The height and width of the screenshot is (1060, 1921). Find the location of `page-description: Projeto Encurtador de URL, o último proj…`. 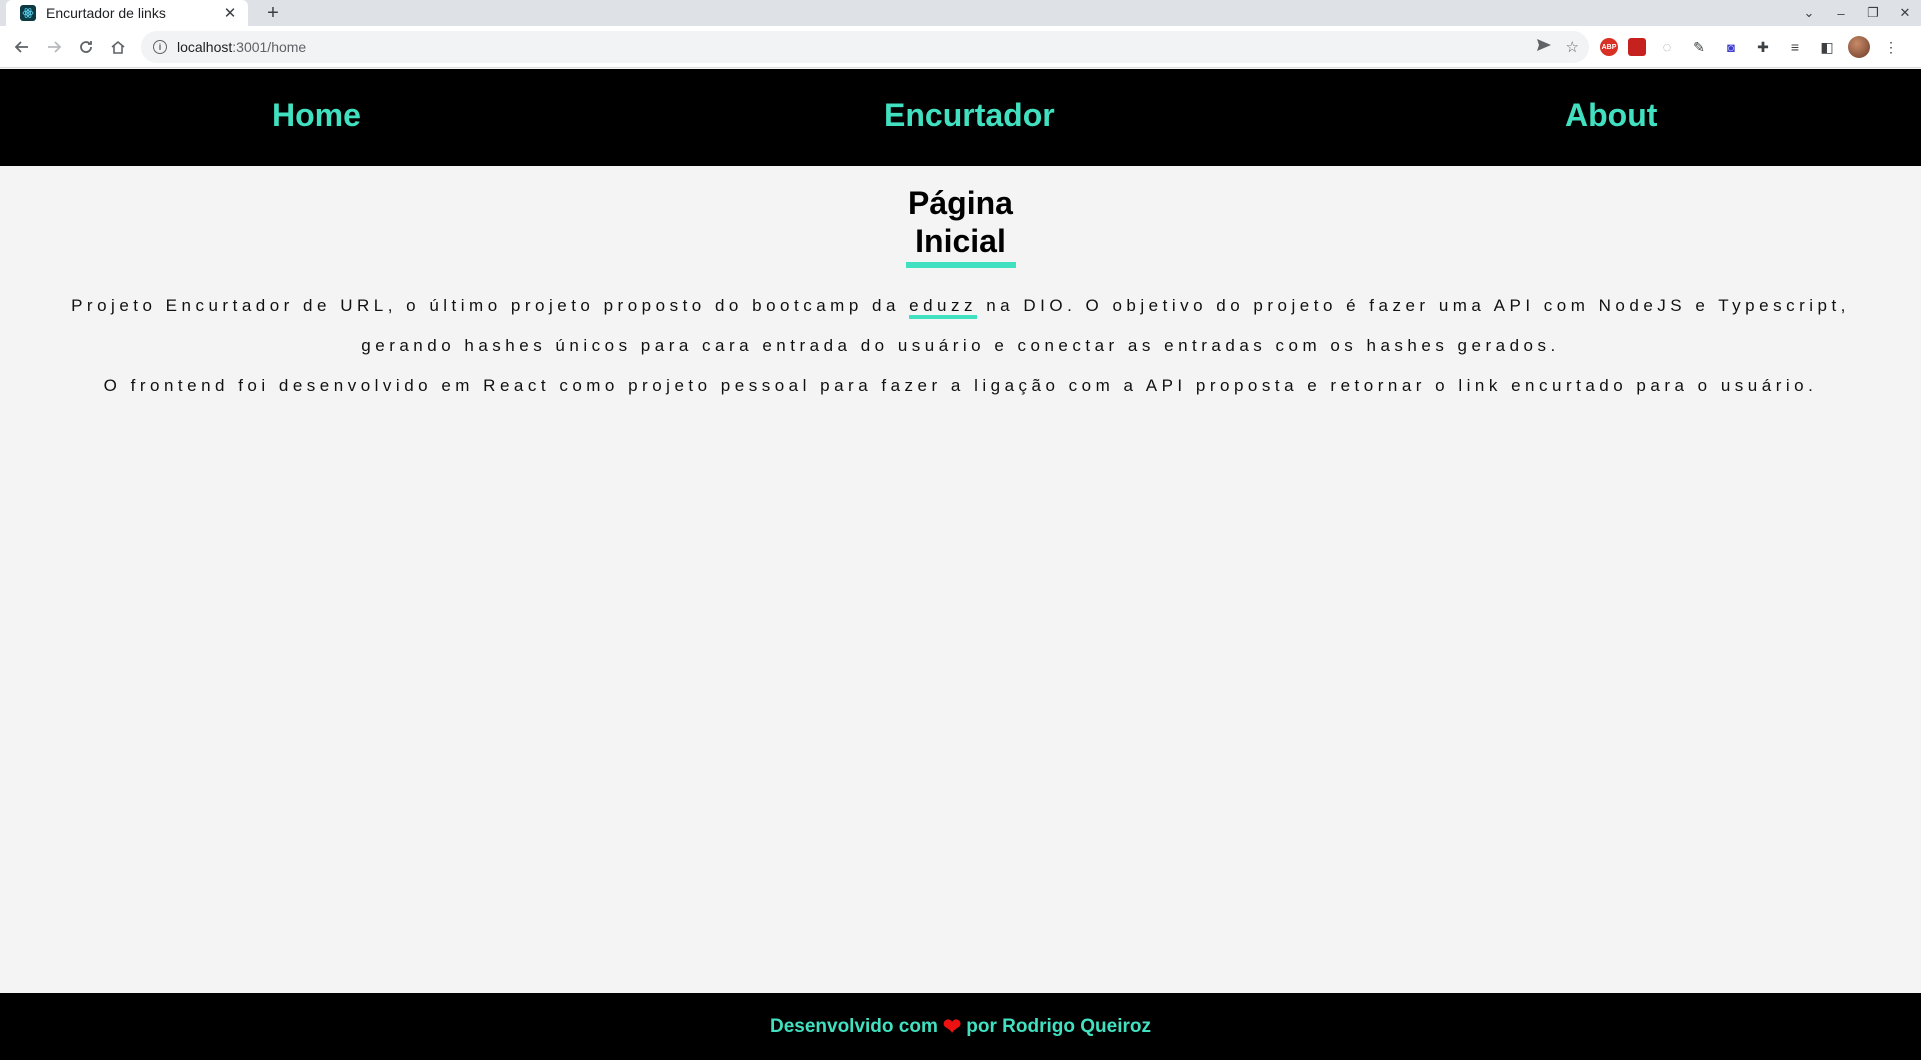

page-description: Projeto Encurtador de URL, o último proj… is located at coordinates (960, 346).